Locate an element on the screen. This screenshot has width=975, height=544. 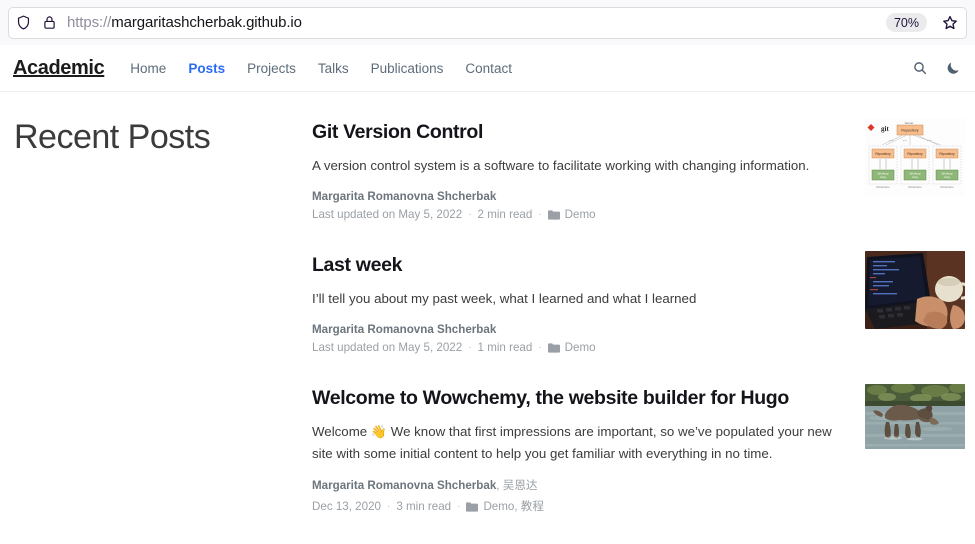
summary-text-before: Welcome is located at coordinates (341, 432).